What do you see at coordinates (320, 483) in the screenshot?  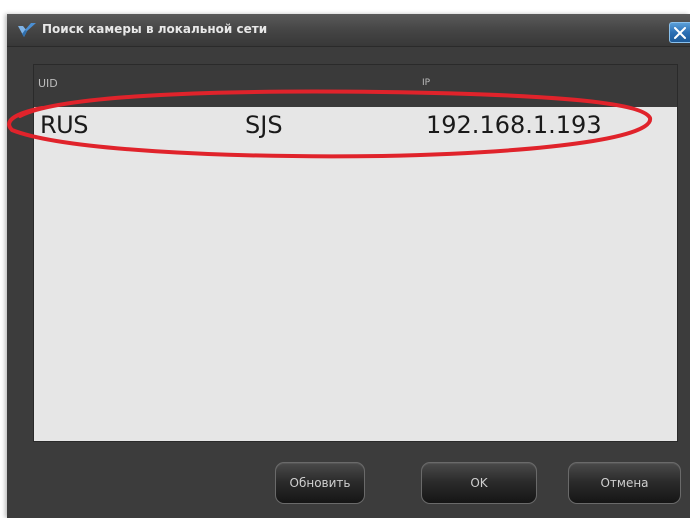 I see `refresh-button: Обновить` at bounding box center [320, 483].